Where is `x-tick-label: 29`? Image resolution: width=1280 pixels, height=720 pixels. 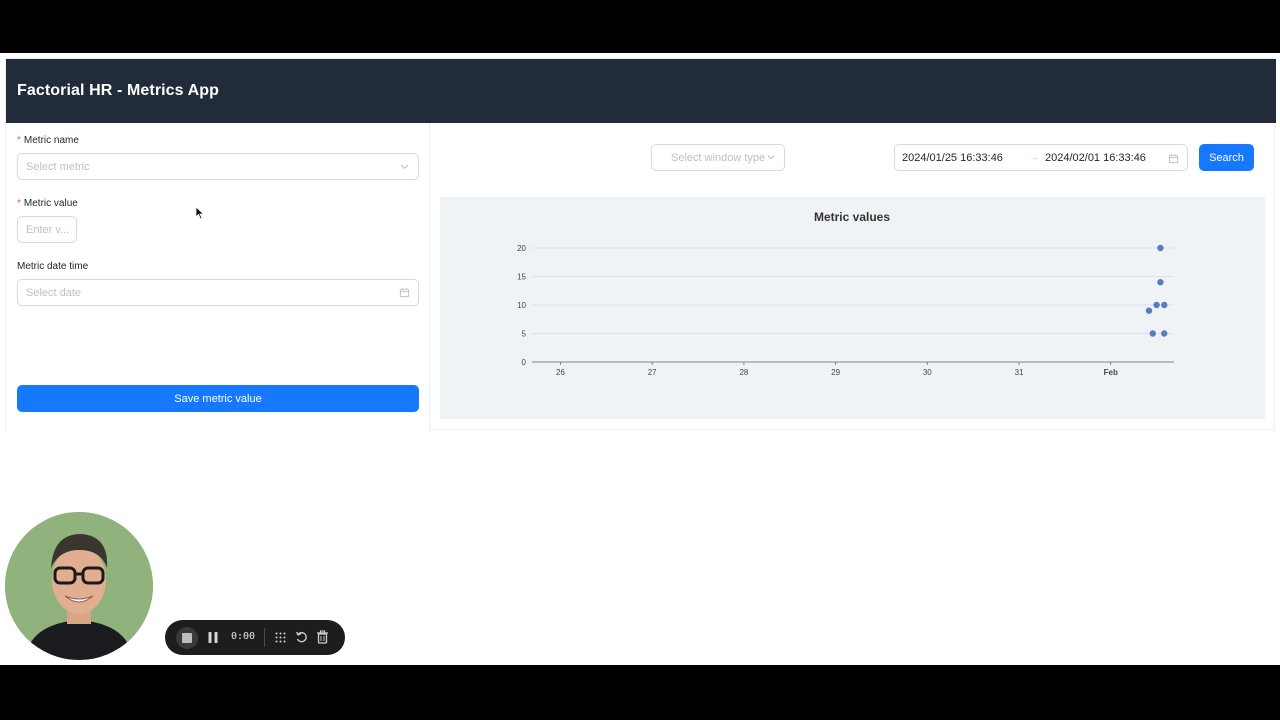
x-tick-label: 29 is located at coordinates (835, 372).